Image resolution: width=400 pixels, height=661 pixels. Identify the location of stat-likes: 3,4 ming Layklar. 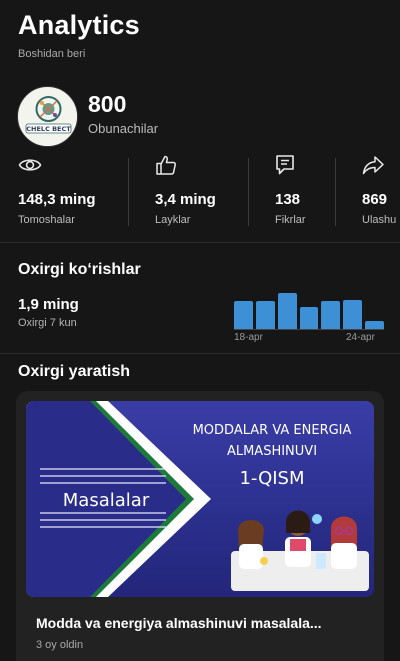
(185, 192).